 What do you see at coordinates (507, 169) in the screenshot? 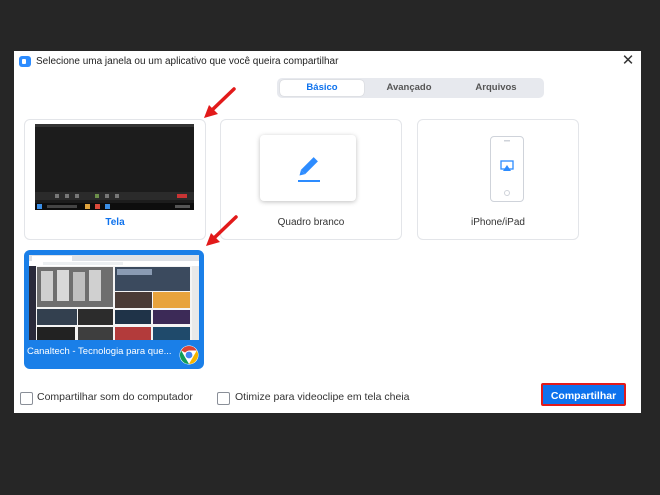
I see `airplay-phone-icon` at bounding box center [507, 169].